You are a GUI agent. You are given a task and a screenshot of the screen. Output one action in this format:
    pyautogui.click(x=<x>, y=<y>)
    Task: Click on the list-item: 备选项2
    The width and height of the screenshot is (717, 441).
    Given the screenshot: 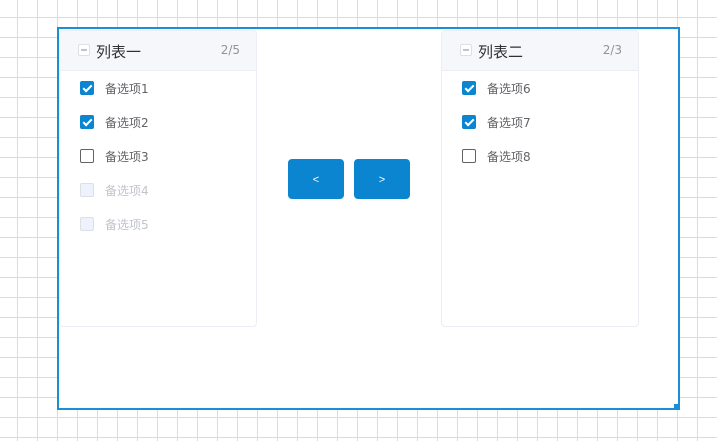 What is the action you would take?
    pyautogui.click(x=114, y=122)
    